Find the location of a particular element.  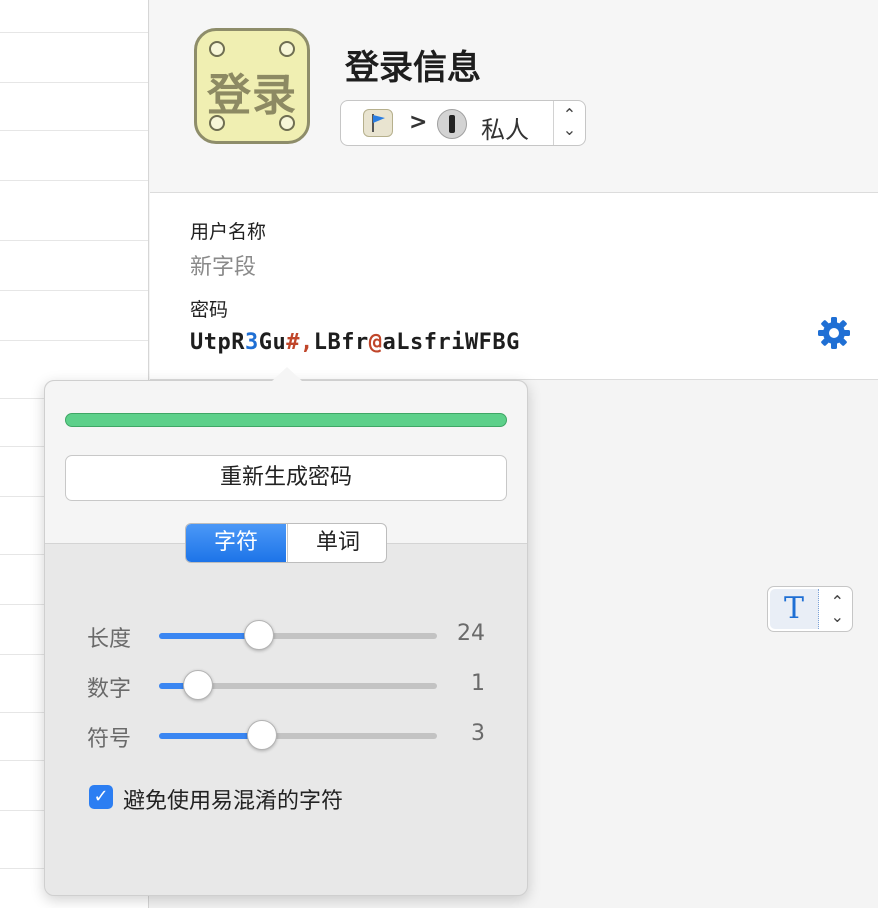

password-segment: aLsfriWFBG is located at coordinates (451, 342).